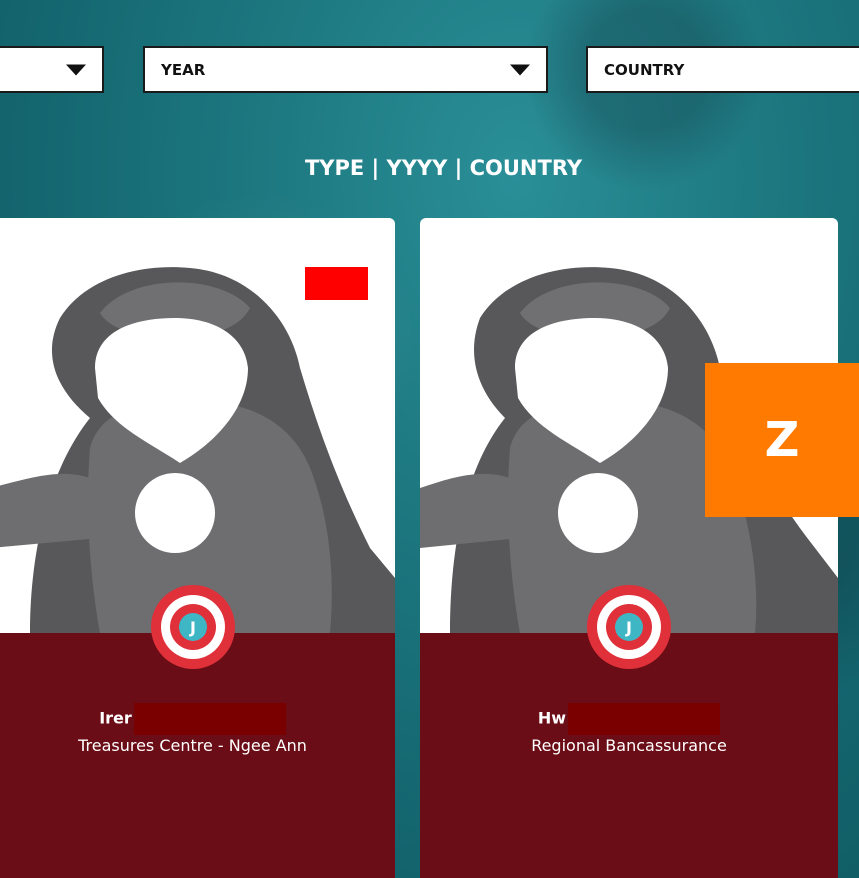  I want to click on type-dropdown, so click(52, 69).